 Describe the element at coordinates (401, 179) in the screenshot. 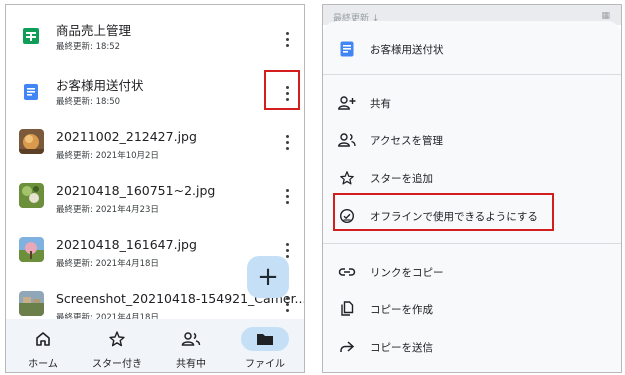

I see `menu-label: スターを追加` at that location.